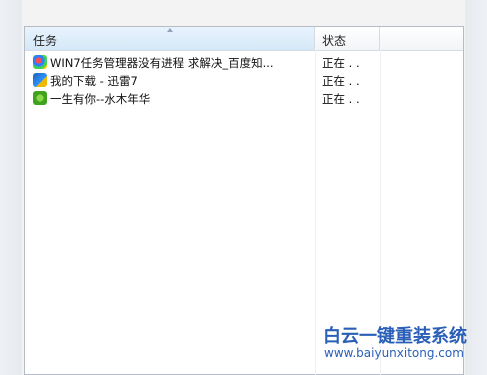 This screenshot has height=375, width=487. What do you see at coordinates (244, 99) in the screenshot?
I see `table-row: 一生有你--水木年华 正在 . .` at bounding box center [244, 99].